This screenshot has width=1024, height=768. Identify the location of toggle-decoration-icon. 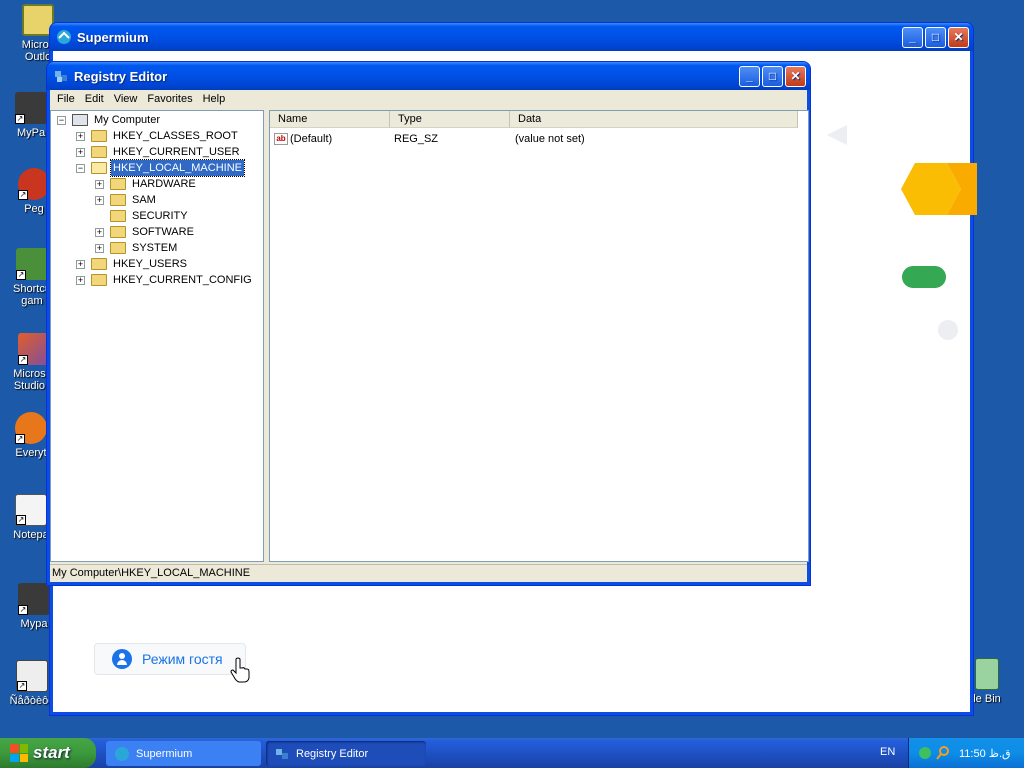
(924, 277).